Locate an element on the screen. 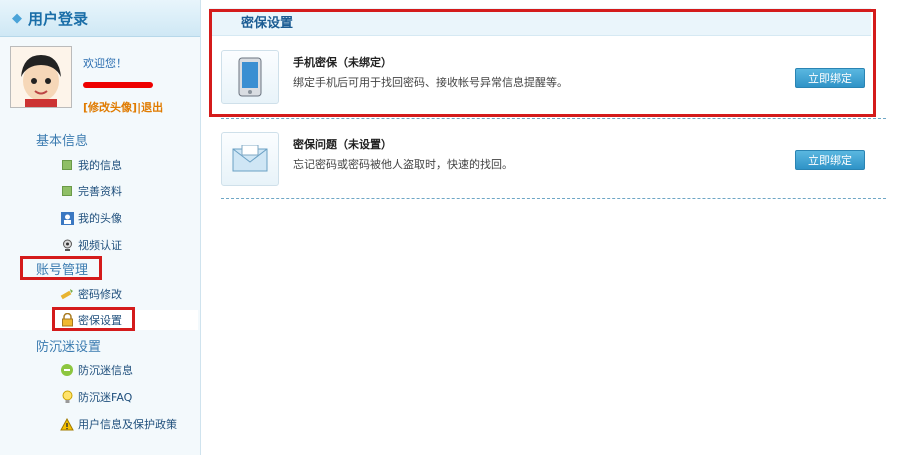  sidebar-item-label: 防沉迷FAQ is located at coordinates (105, 397).